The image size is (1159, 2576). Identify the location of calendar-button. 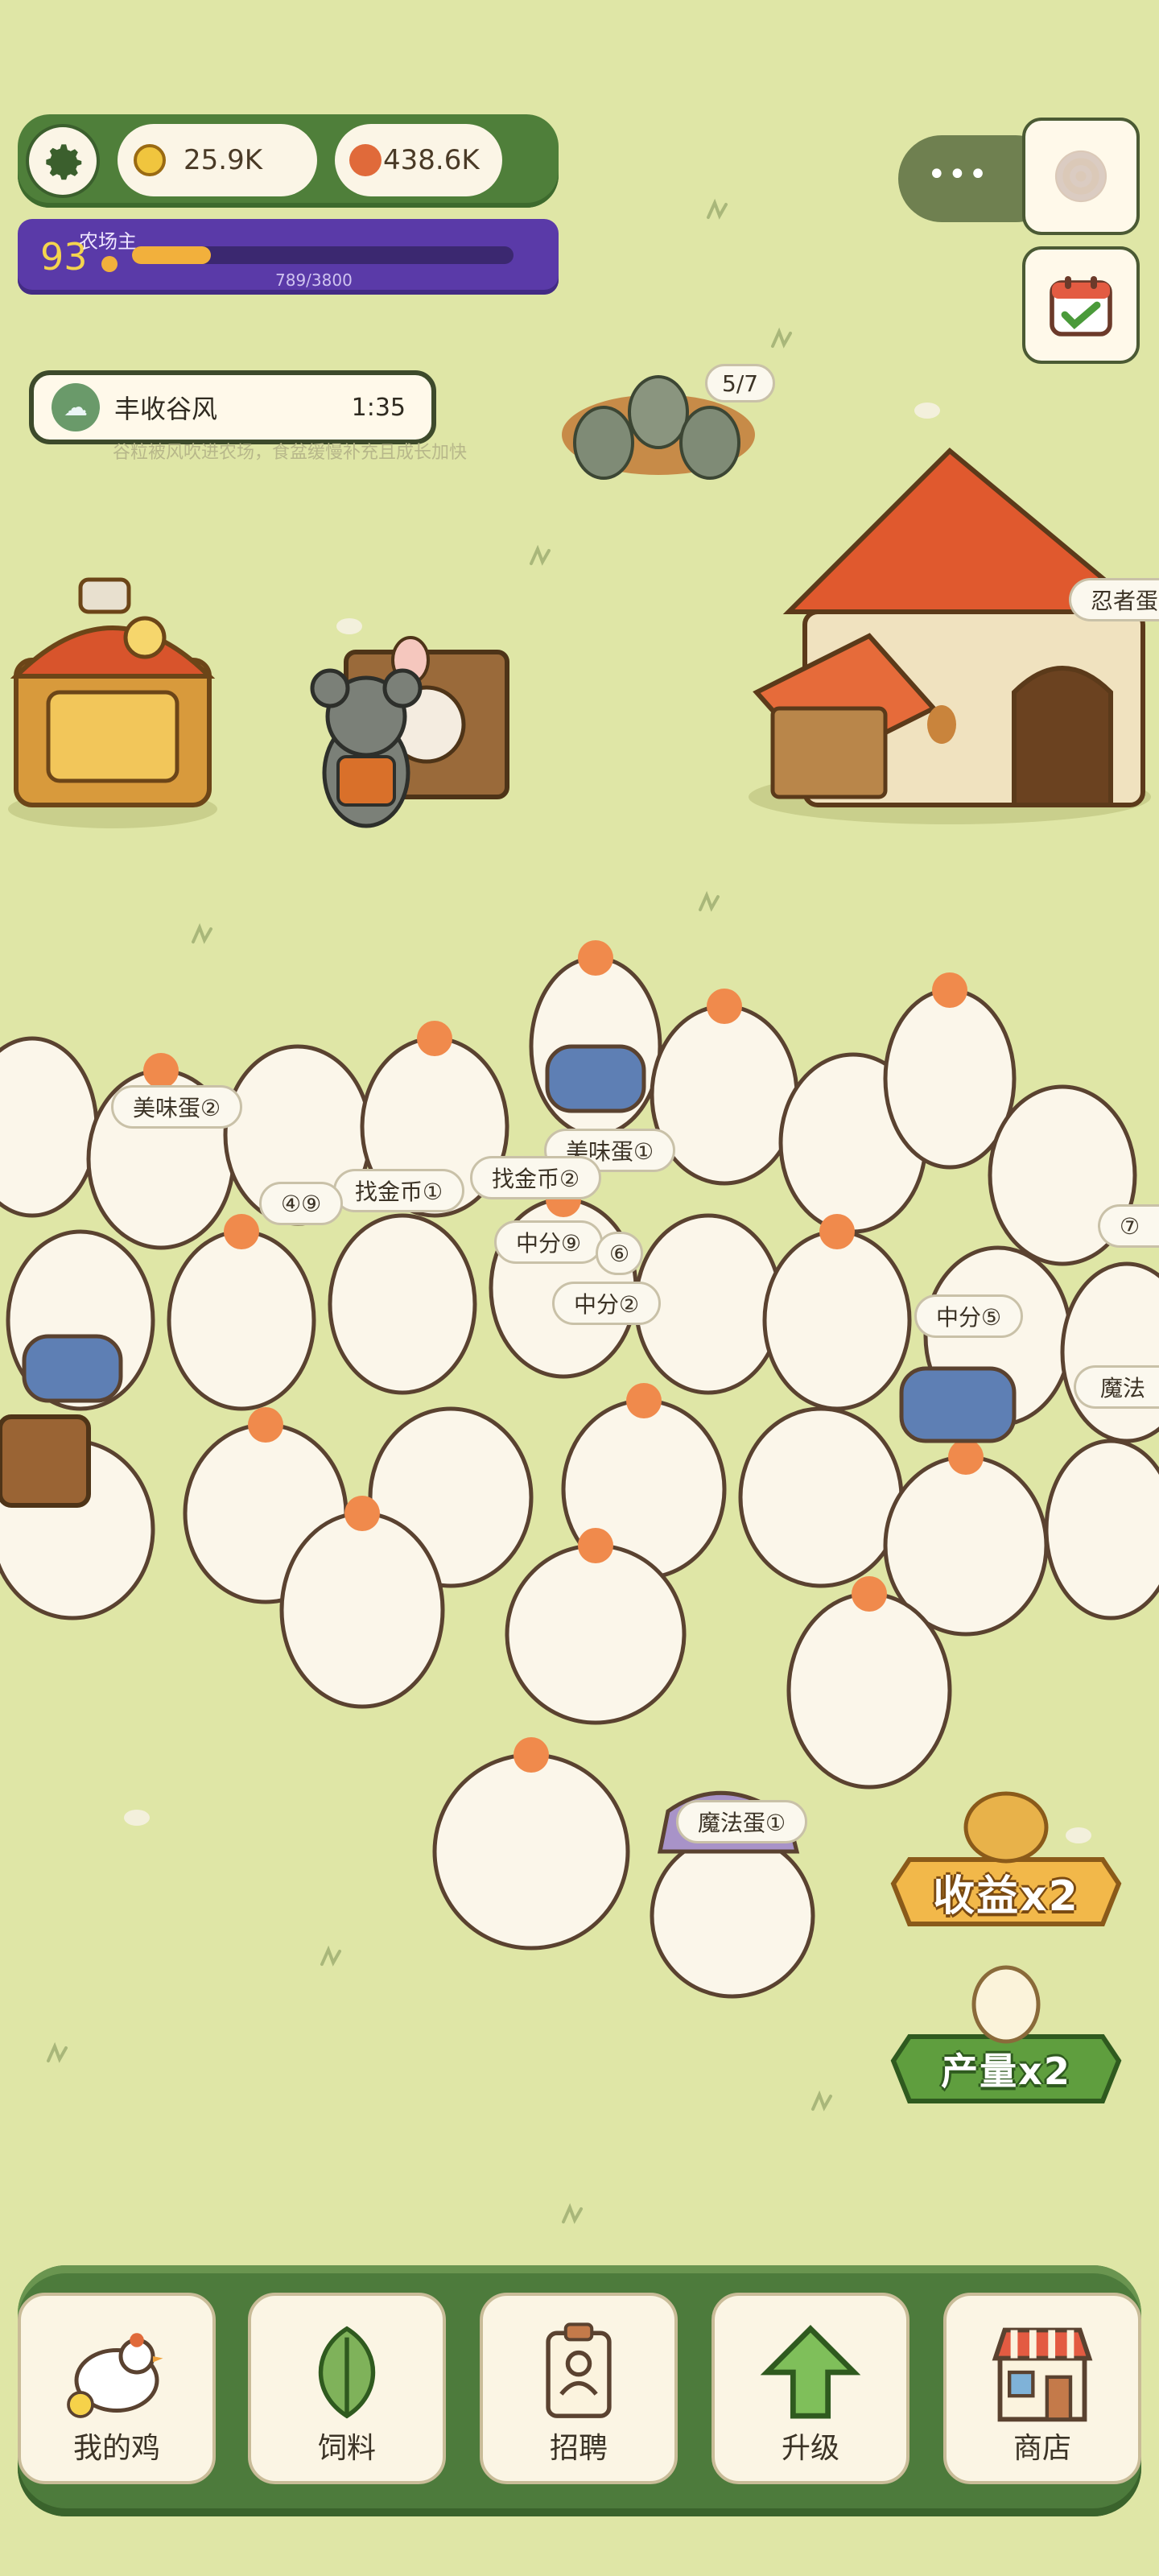
(1081, 305).